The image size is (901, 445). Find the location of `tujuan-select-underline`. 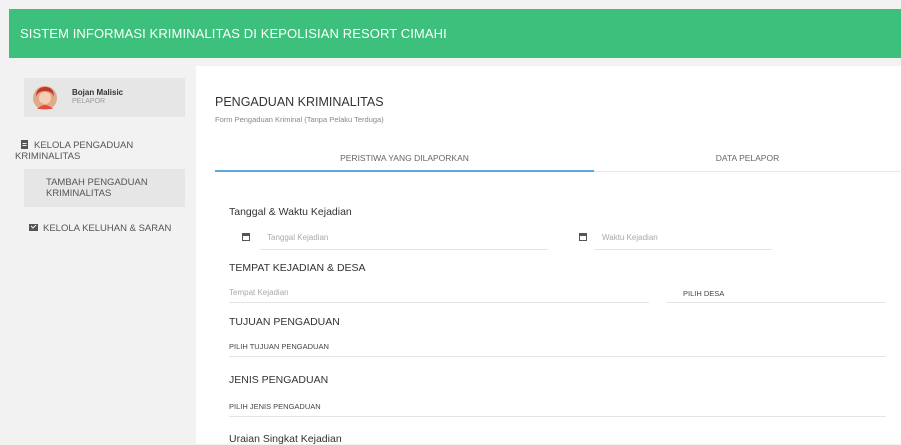

tujuan-select-underline is located at coordinates (557, 356).